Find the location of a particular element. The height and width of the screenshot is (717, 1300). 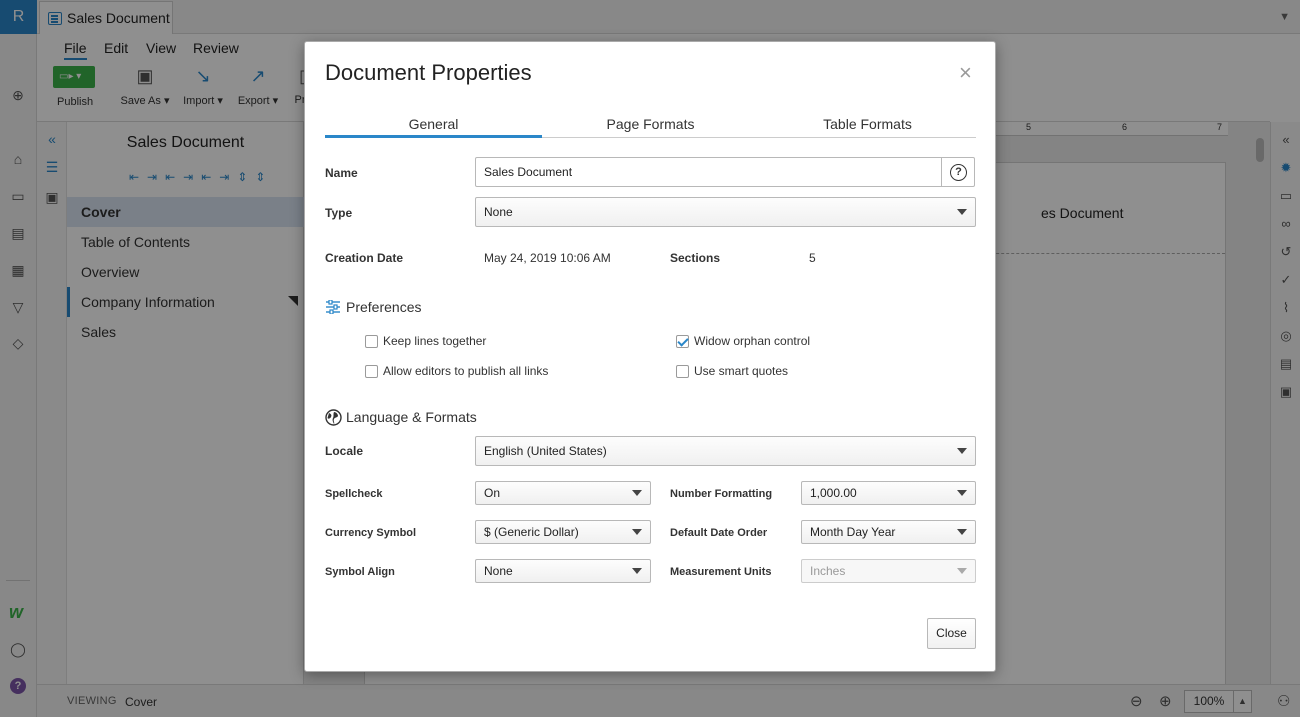

number-formatting-select: 1,000.00 is located at coordinates (888, 493).